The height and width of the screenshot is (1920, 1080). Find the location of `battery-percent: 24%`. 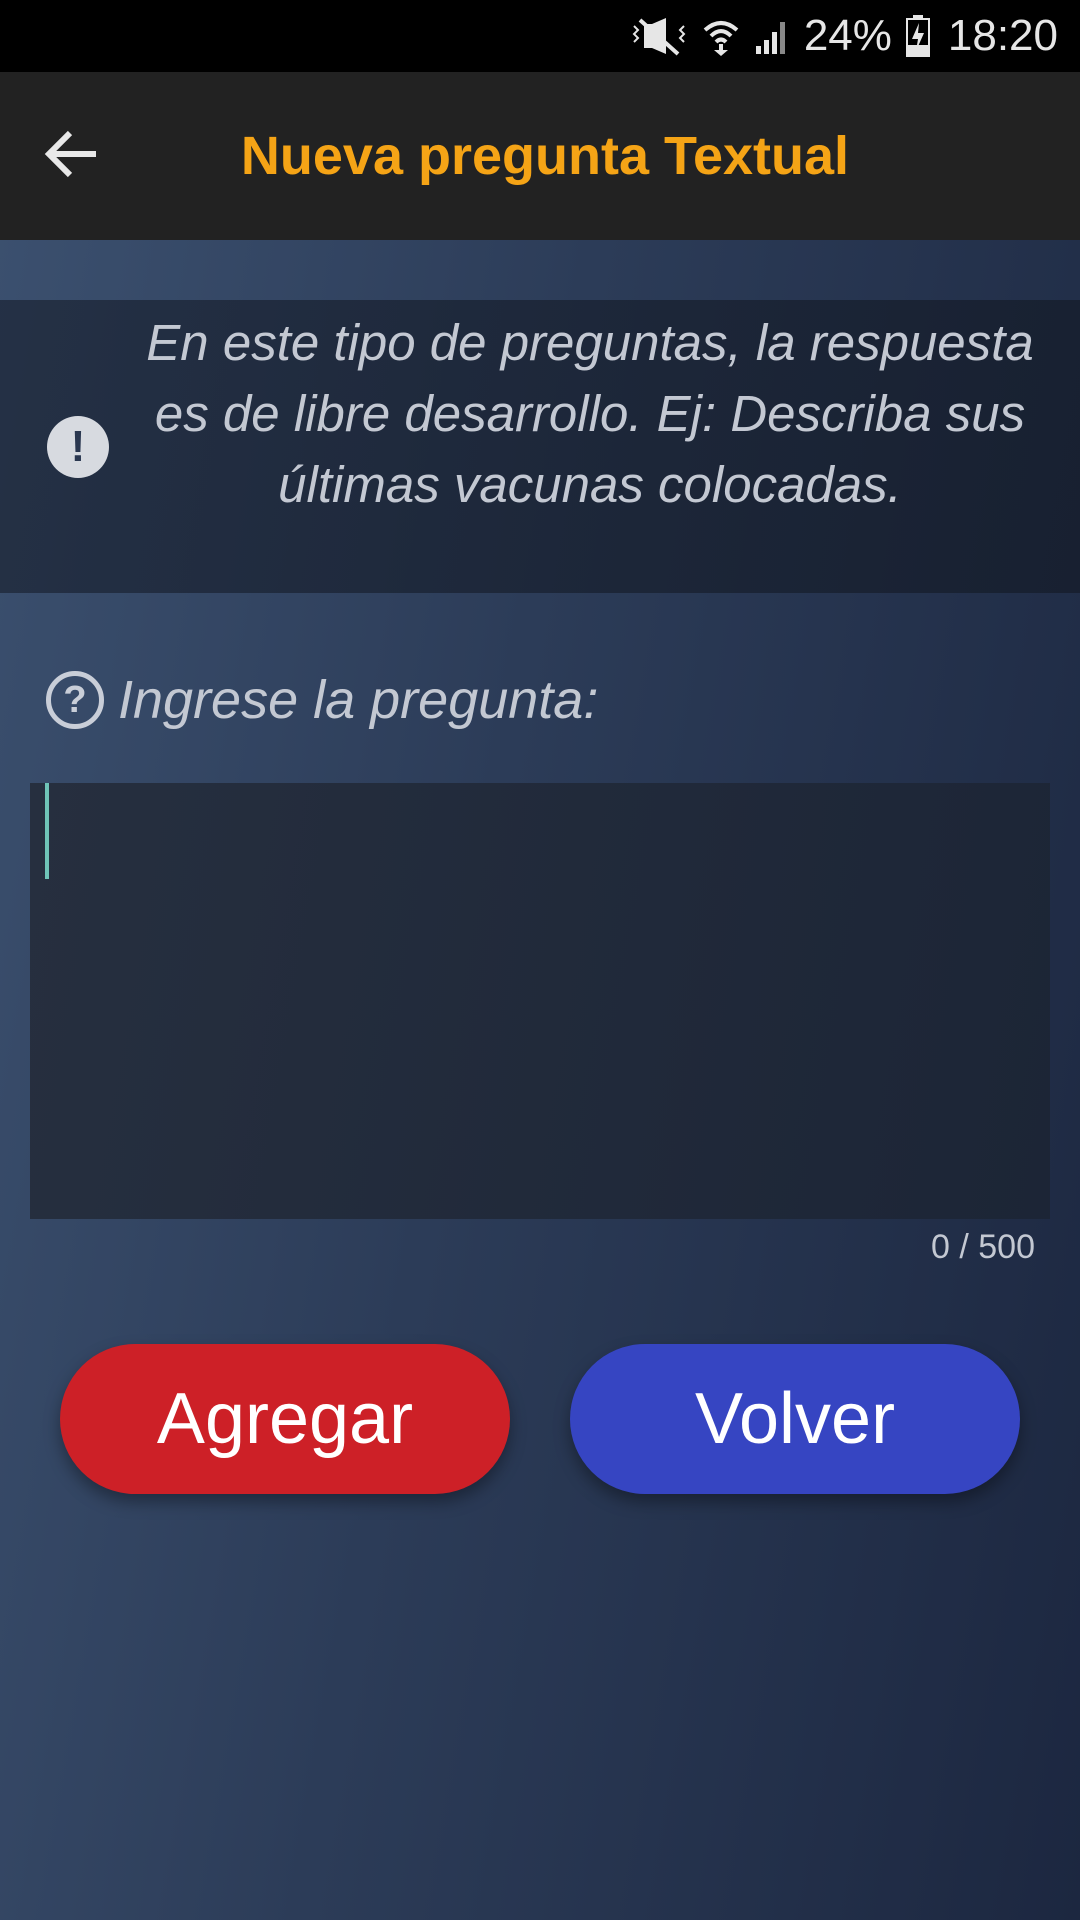

battery-percent: 24% is located at coordinates (847, 35).